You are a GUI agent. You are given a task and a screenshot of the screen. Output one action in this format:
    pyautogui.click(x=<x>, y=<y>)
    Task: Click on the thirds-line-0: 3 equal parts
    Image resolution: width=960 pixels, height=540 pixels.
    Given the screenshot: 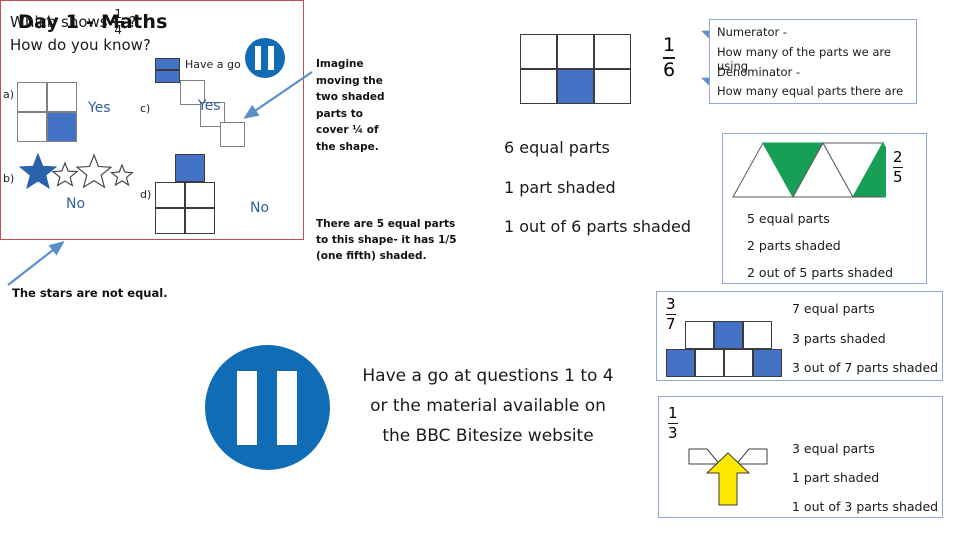 What is the action you would take?
    pyautogui.click(x=833, y=448)
    